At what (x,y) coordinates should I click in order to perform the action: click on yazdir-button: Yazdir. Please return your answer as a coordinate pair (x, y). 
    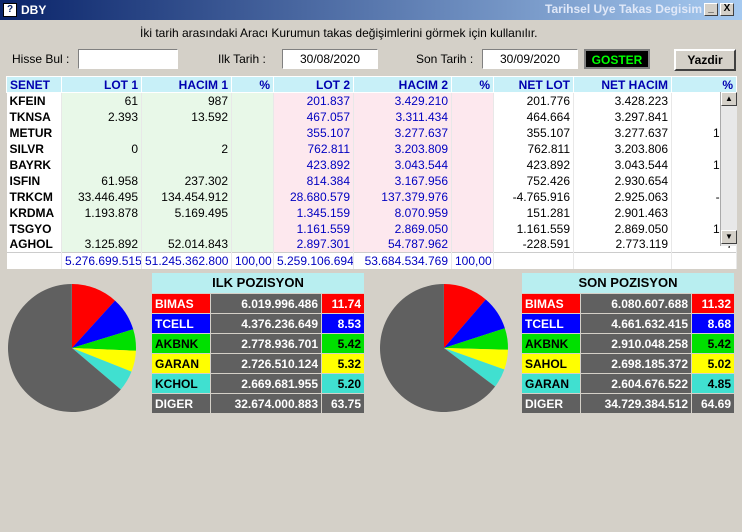
    Looking at the image, I should click on (705, 60).